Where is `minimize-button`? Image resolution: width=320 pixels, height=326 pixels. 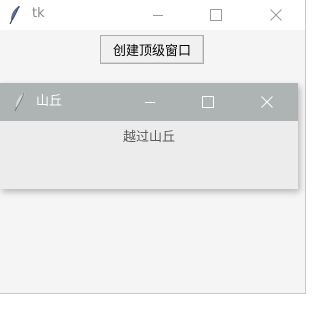 minimize-button is located at coordinates (158, 15).